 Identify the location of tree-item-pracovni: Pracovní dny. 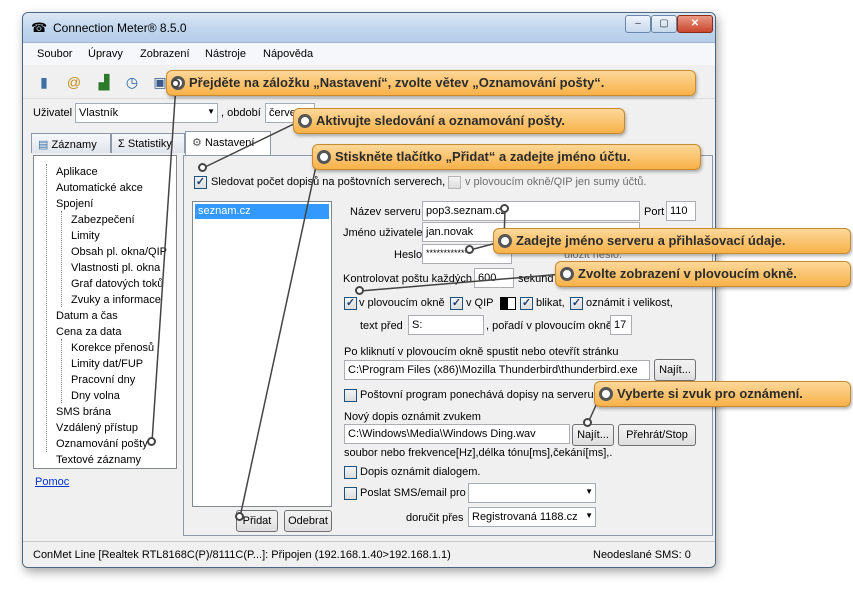
(103, 380).